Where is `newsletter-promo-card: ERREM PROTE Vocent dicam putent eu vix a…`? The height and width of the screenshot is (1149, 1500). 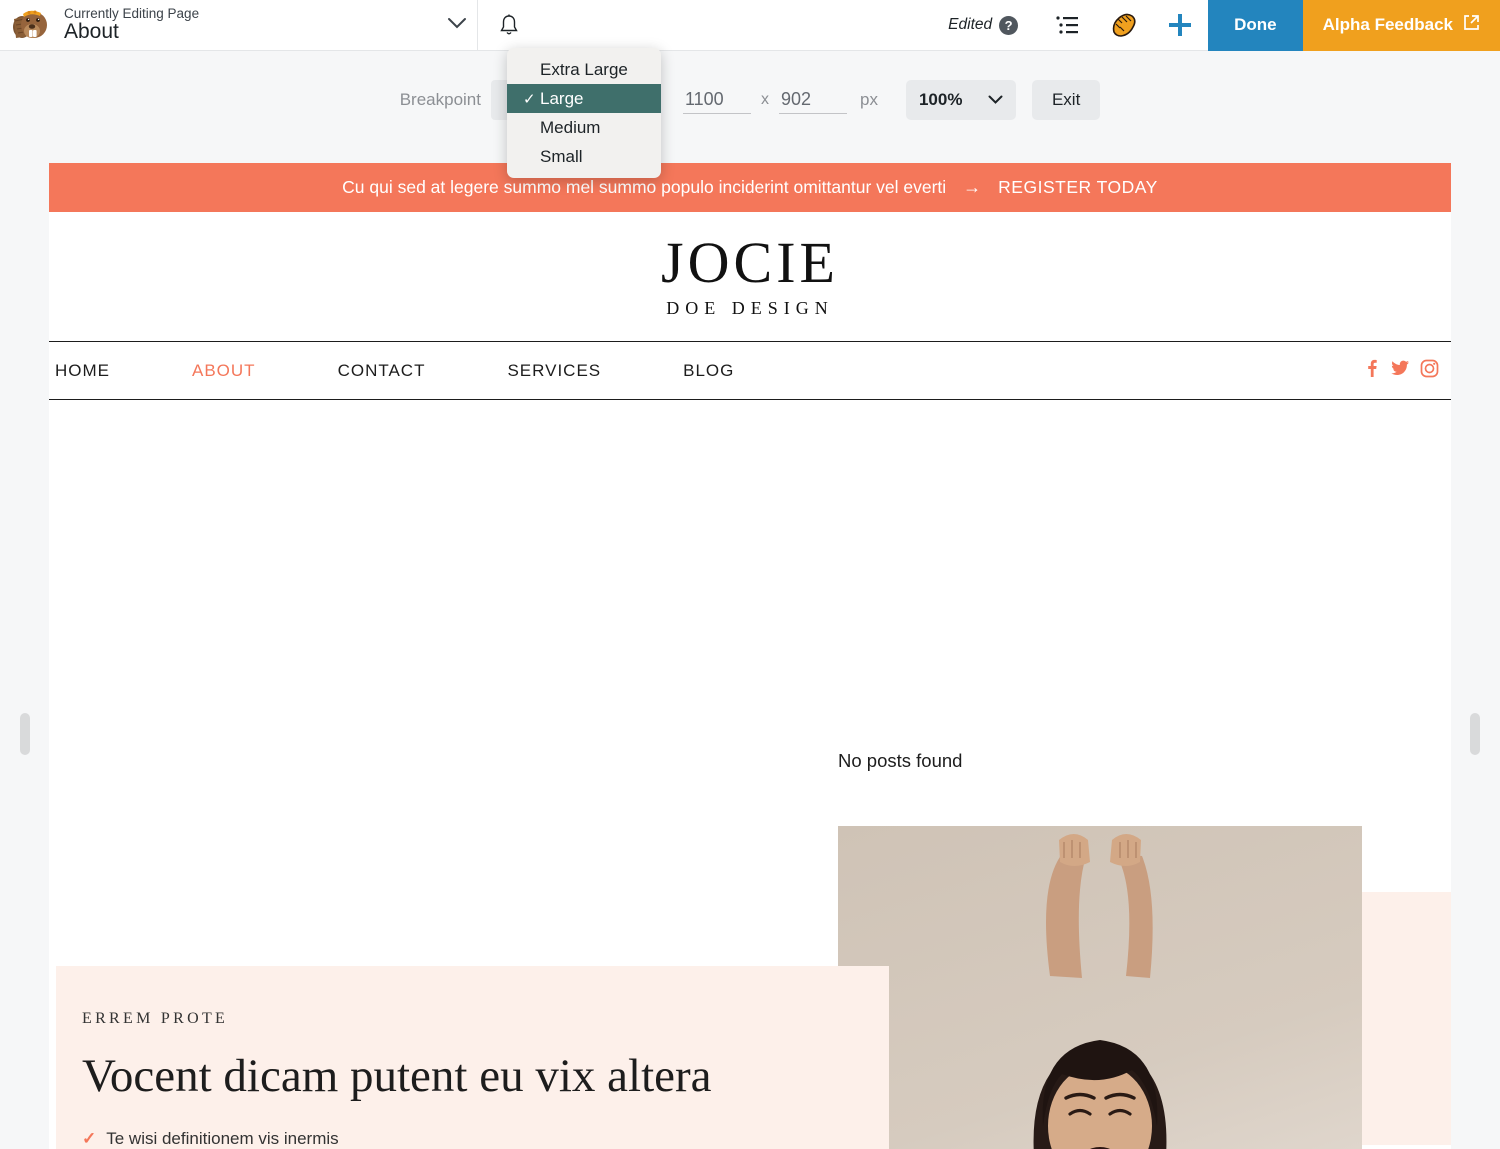
newsletter-promo-card: ERREM PROTE Vocent dicam putent eu vix a… is located at coordinates (472, 1057).